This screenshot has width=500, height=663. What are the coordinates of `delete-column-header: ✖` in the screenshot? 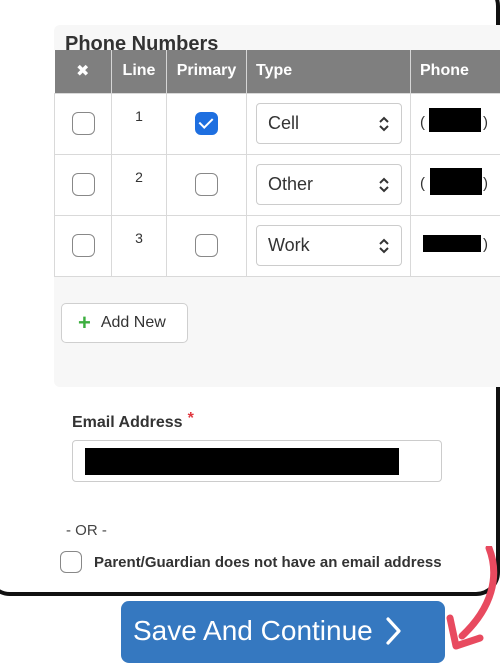 It's located at (83, 71).